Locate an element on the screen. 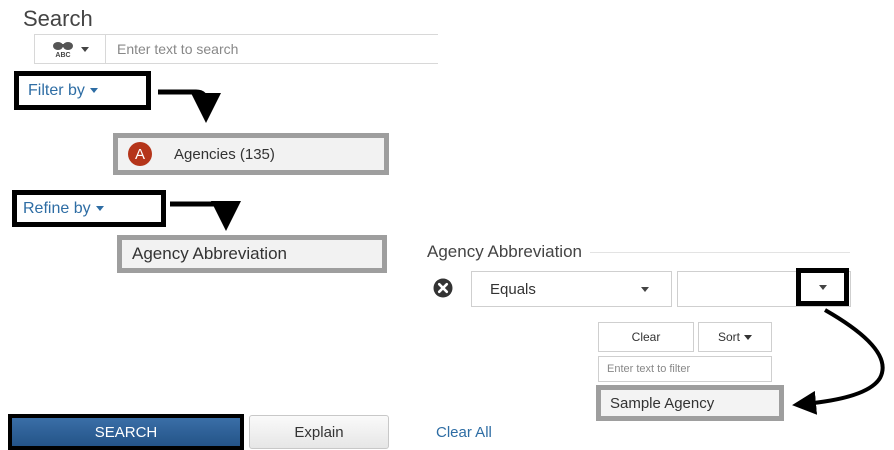  arrow-refine-to-abbreviation is located at coordinates (205, 216).